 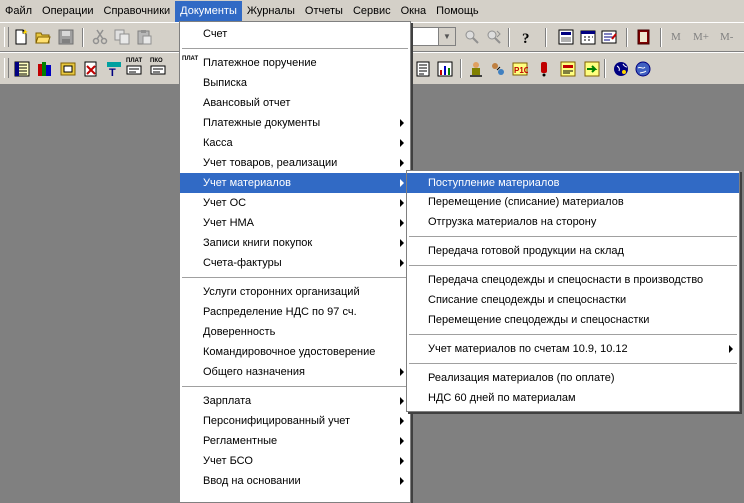 What do you see at coordinates (91, 69) in the screenshot?
I see `cancel-doc-icon` at bounding box center [91, 69].